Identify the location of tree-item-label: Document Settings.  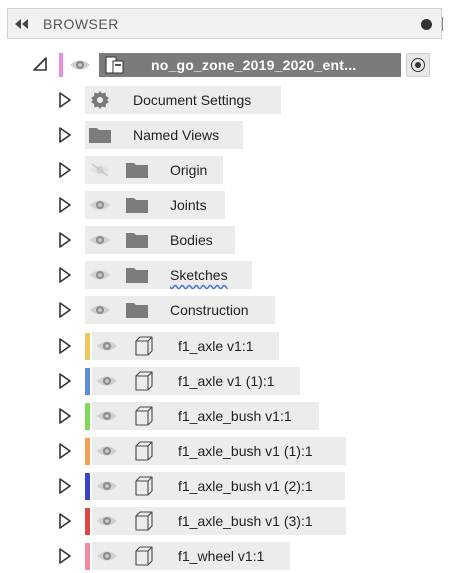
(192, 100).